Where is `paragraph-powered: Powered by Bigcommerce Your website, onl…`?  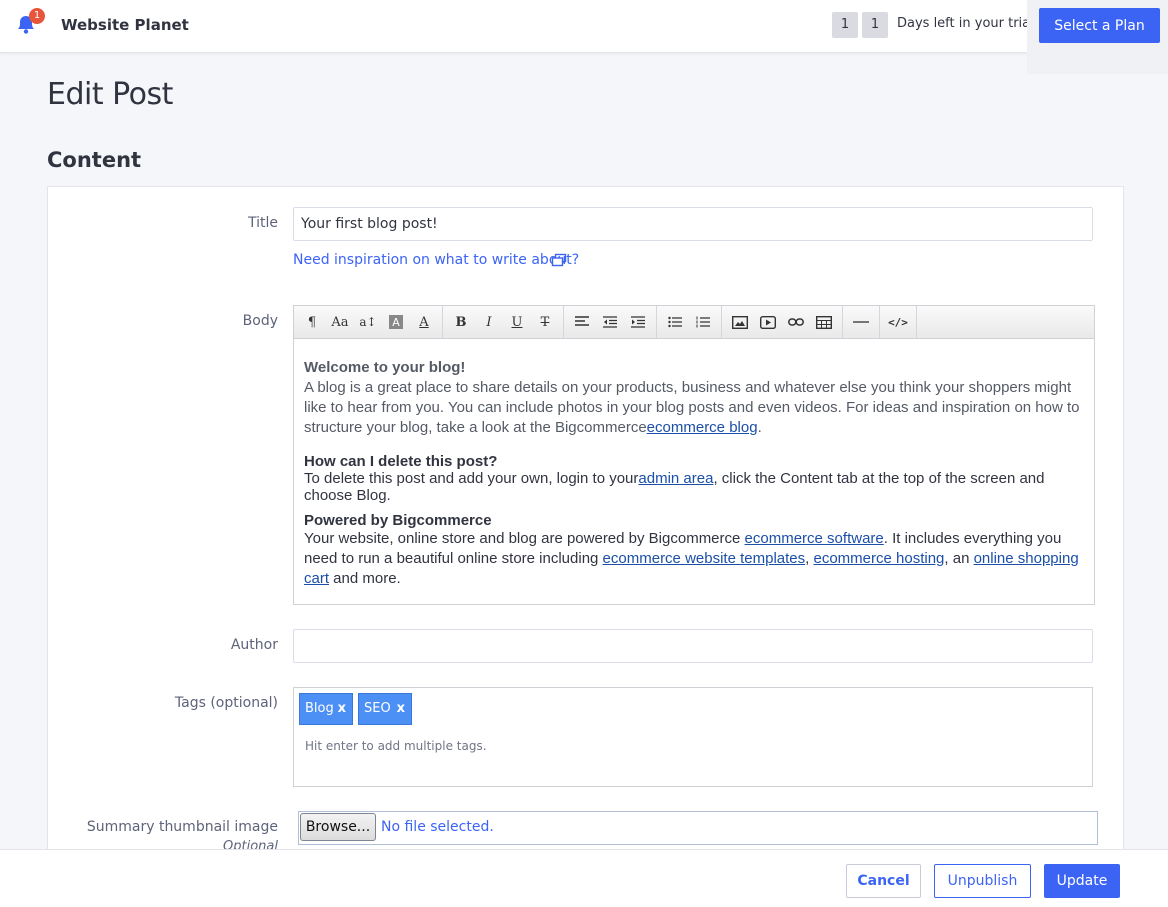 paragraph-powered: Powered by Bigcommerce Your website, onl… is located at coordinates (694, 550).